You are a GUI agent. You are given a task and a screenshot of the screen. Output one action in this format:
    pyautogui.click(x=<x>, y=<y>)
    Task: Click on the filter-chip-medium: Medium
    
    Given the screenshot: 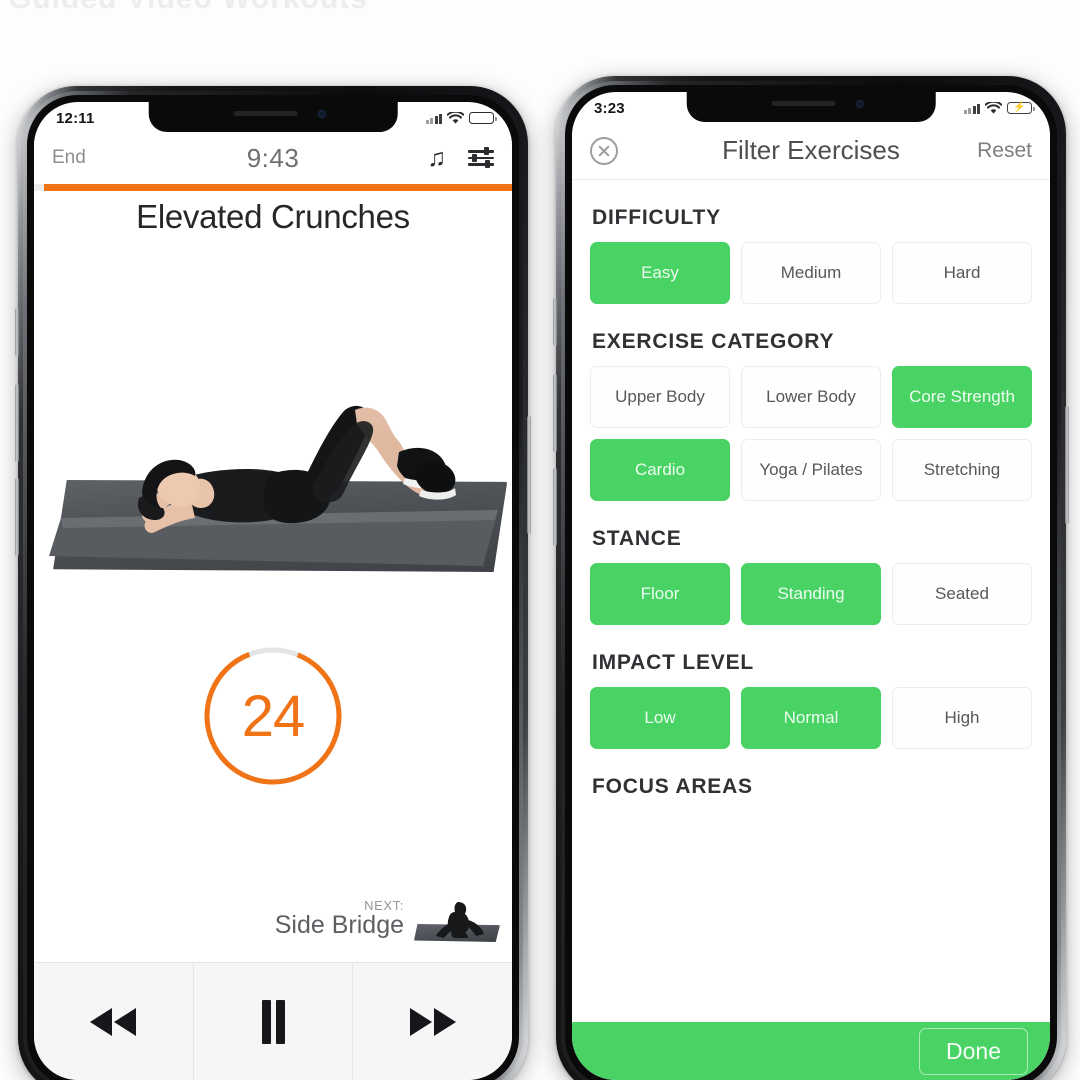 What is the action you would take?
    pyautogui.click(x=811, y=273)
    